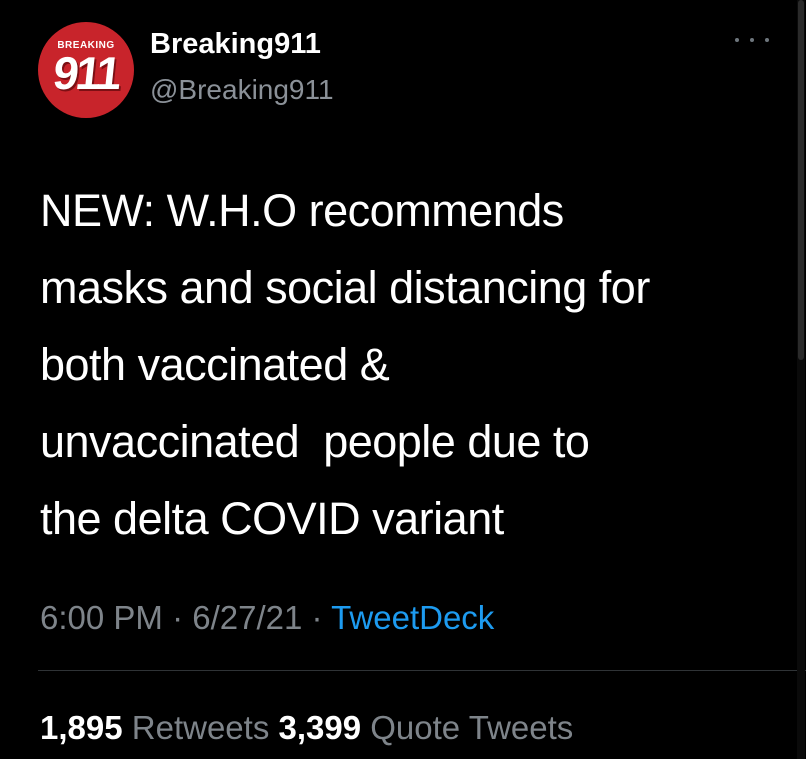  I want to click on retweets-stat: 1,895 Retweets, so click(154, 727).